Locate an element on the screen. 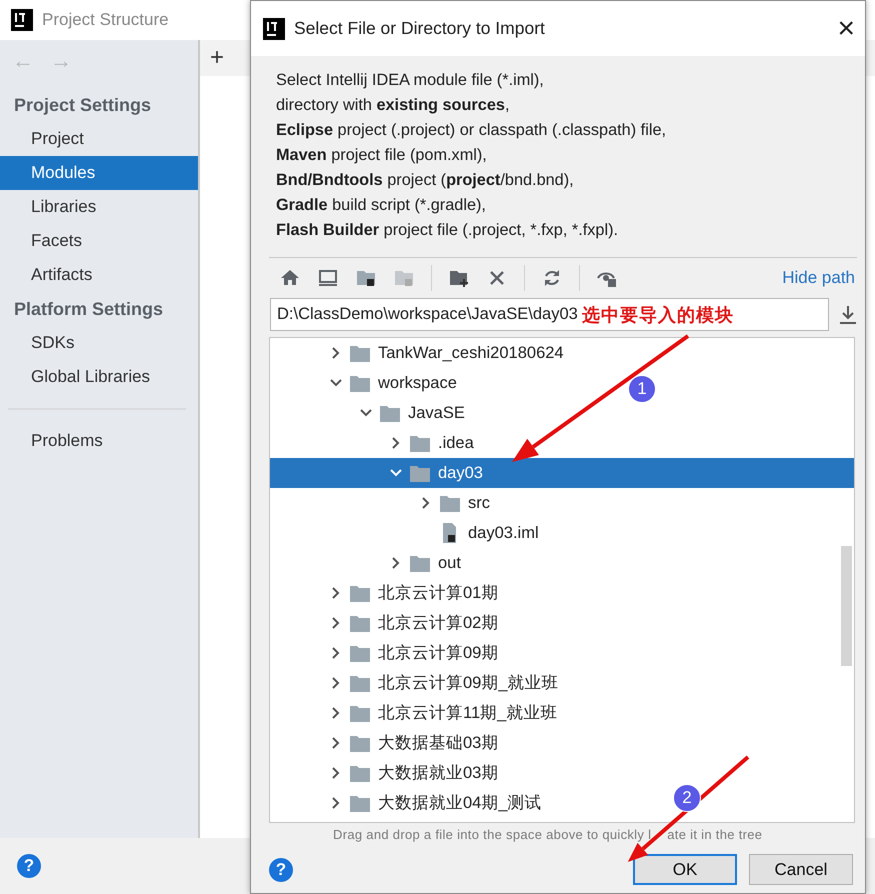 The width and height of the screenshot is (875, 894). sidebar-item: Project is located at coordinates (99, 139).